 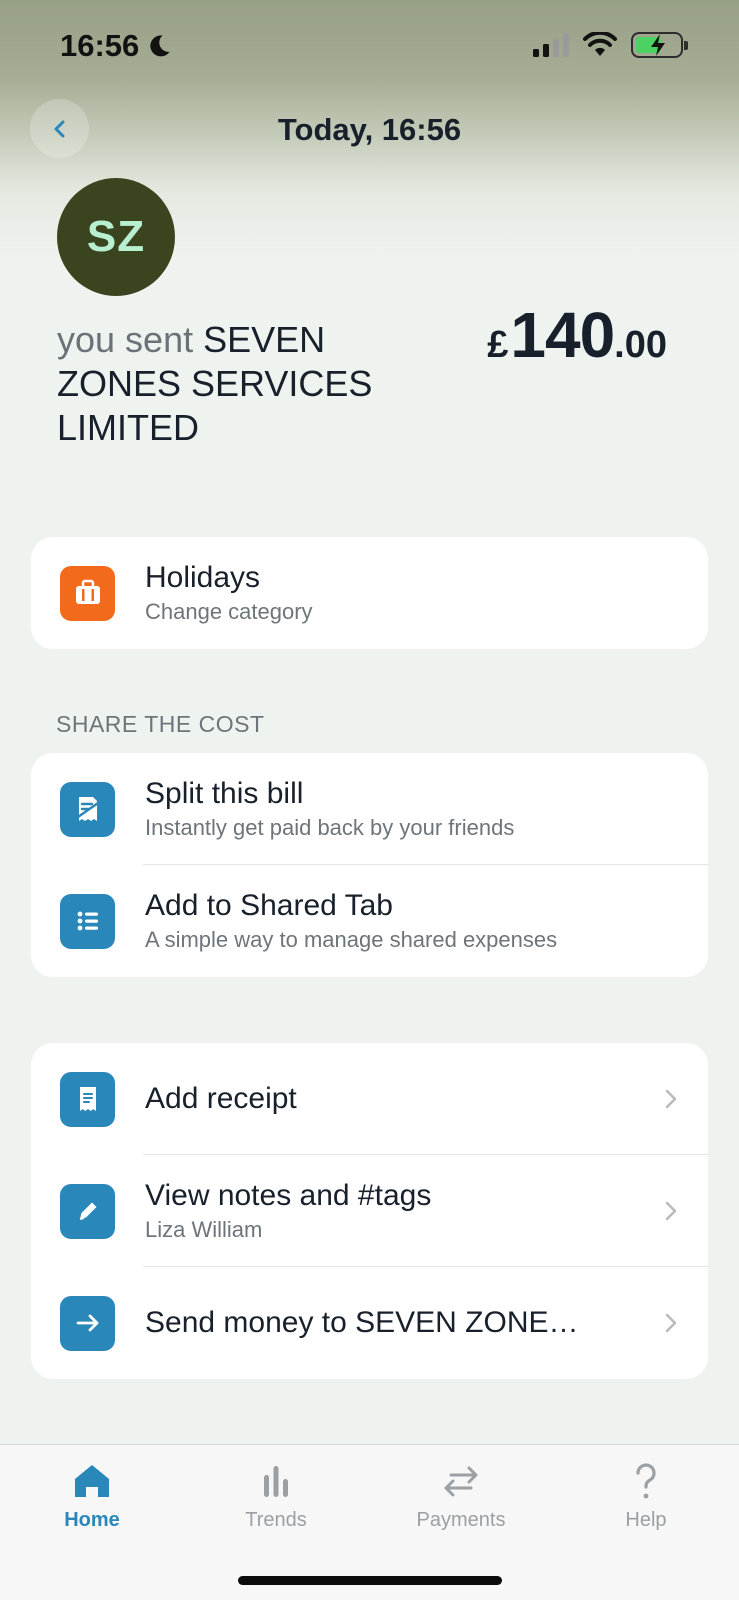 What do you see at coordinates (125, 339) in the screenshot?
I see `transaction-prefix: you sent` at bounding box center [125, 339].